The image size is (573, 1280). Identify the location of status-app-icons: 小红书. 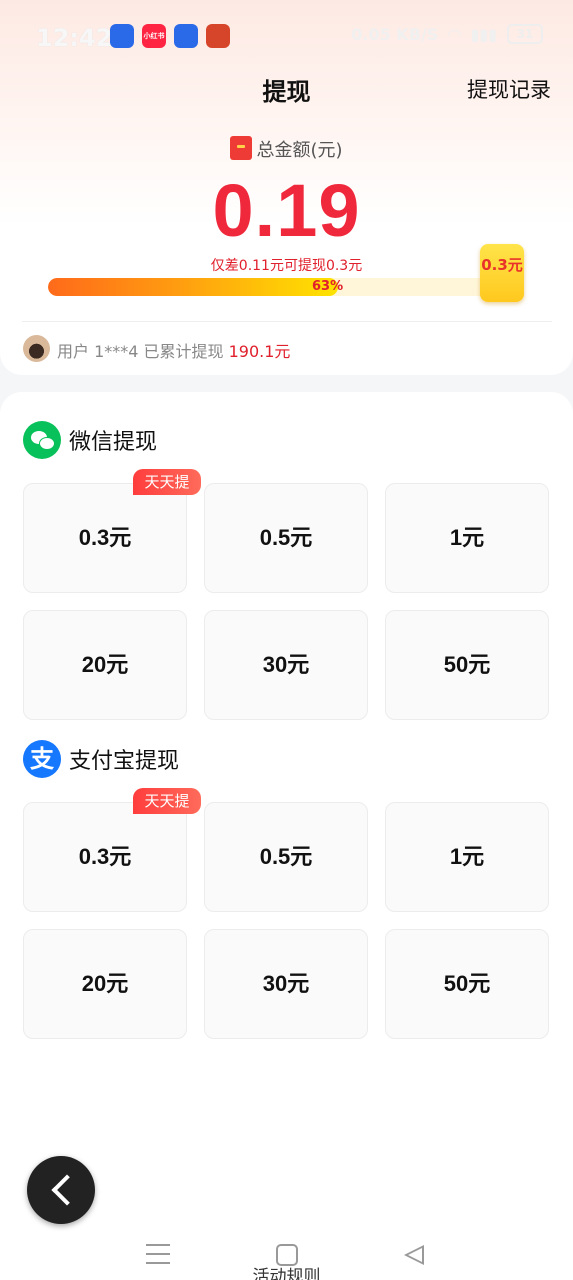
(170, 36).